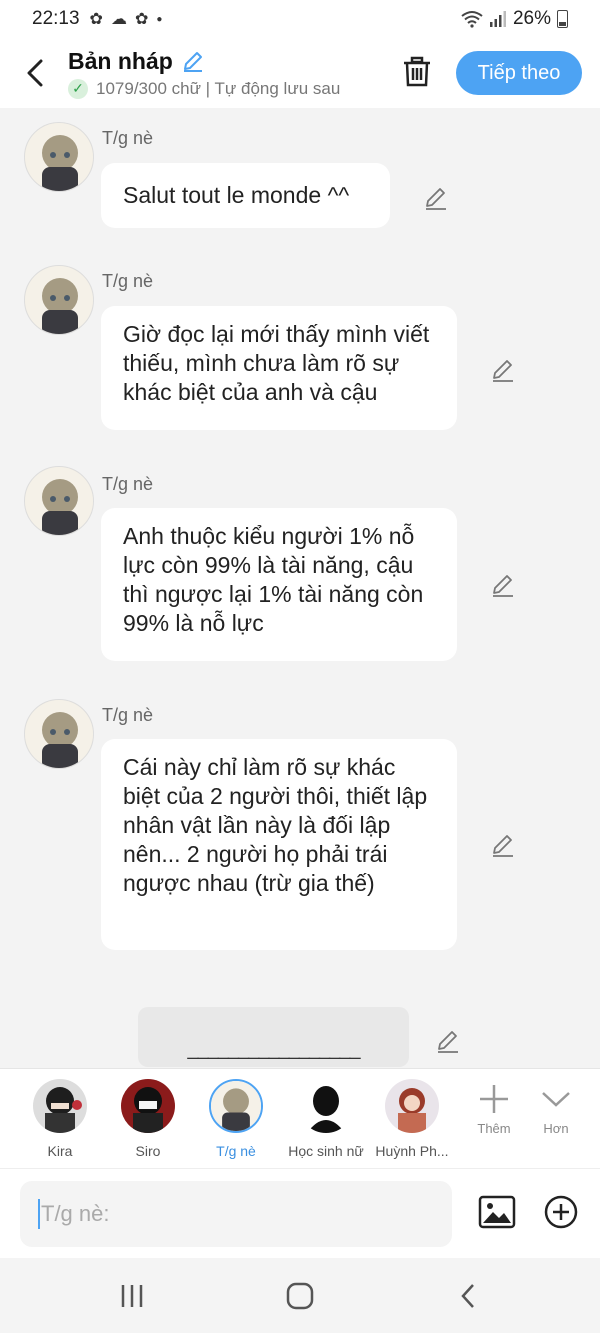 Image resolution: width=600 pixels, height=1333 pixels. I want to click on character-kira: Kira, so click(60, 1119).